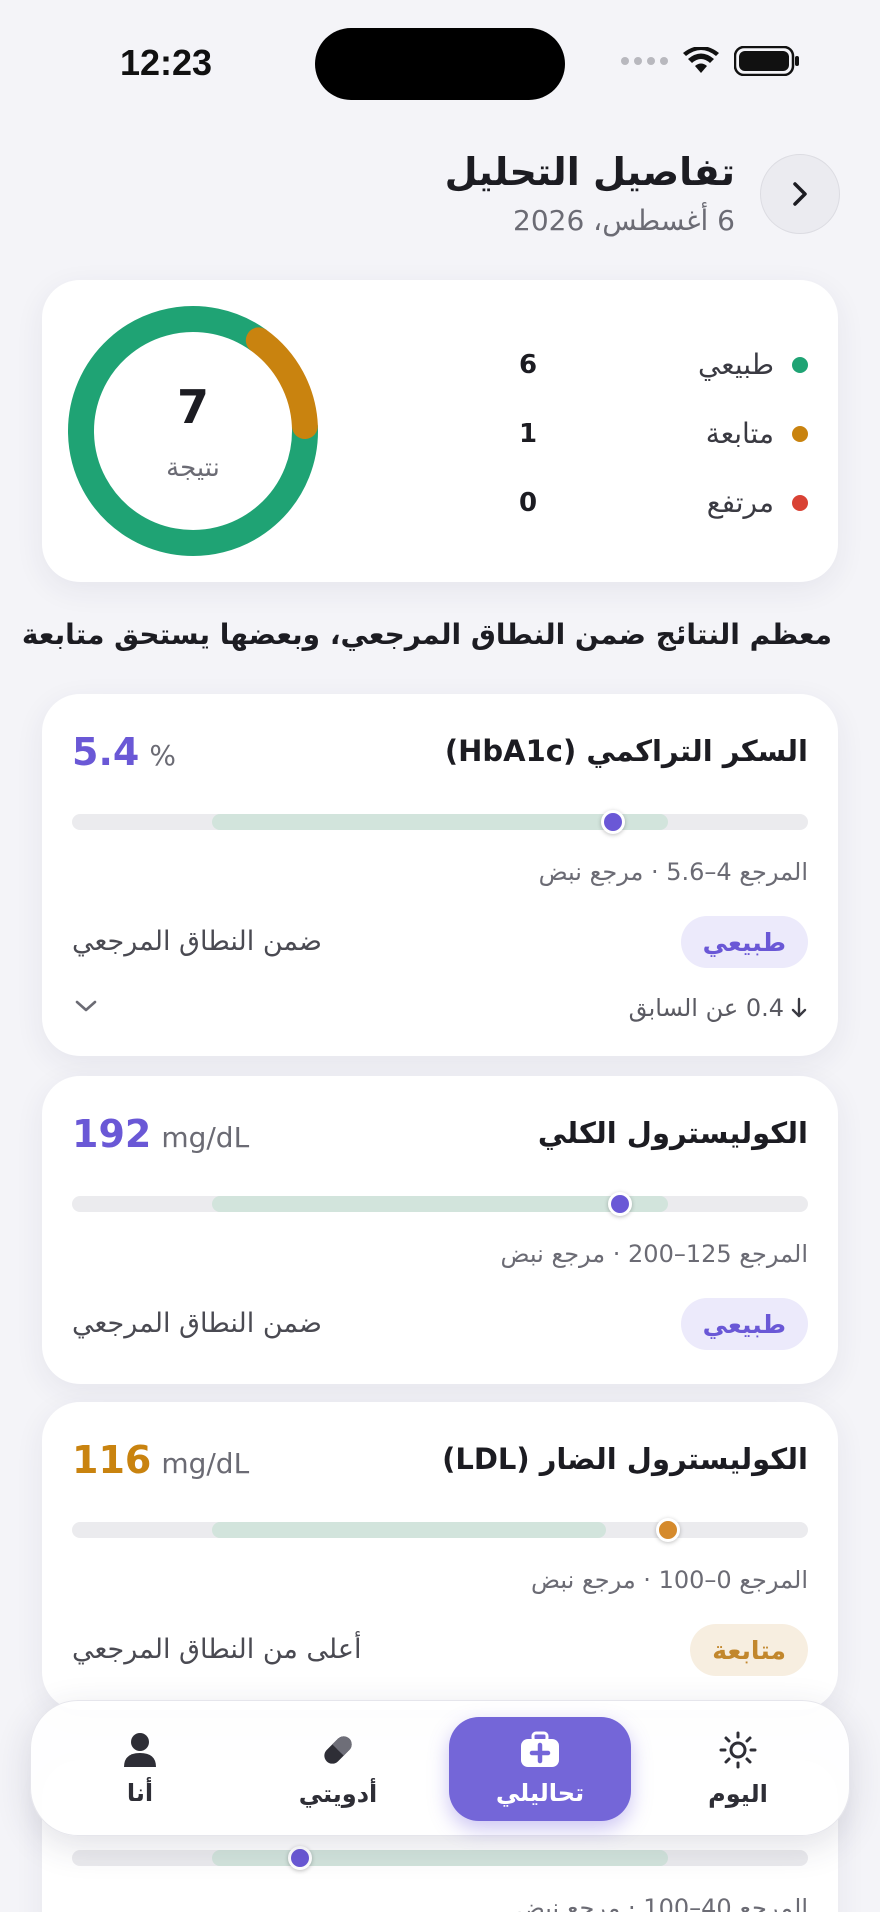  I want to click on result-name: الكوليسترول الضار (LDL), so click(625, 1459).